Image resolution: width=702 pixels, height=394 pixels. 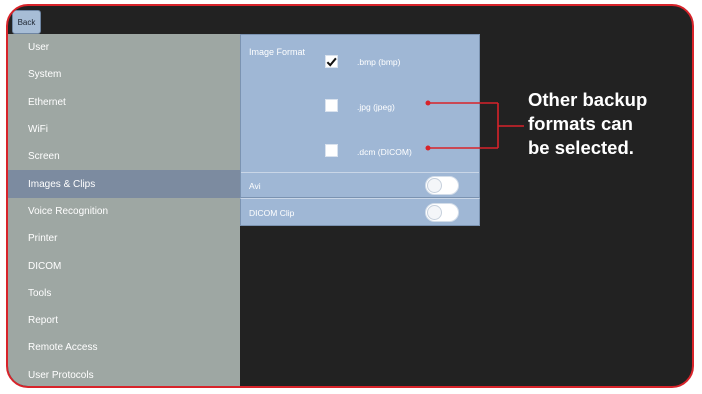 I want to click on avi-label: Avi, so click(x=255, y=186).